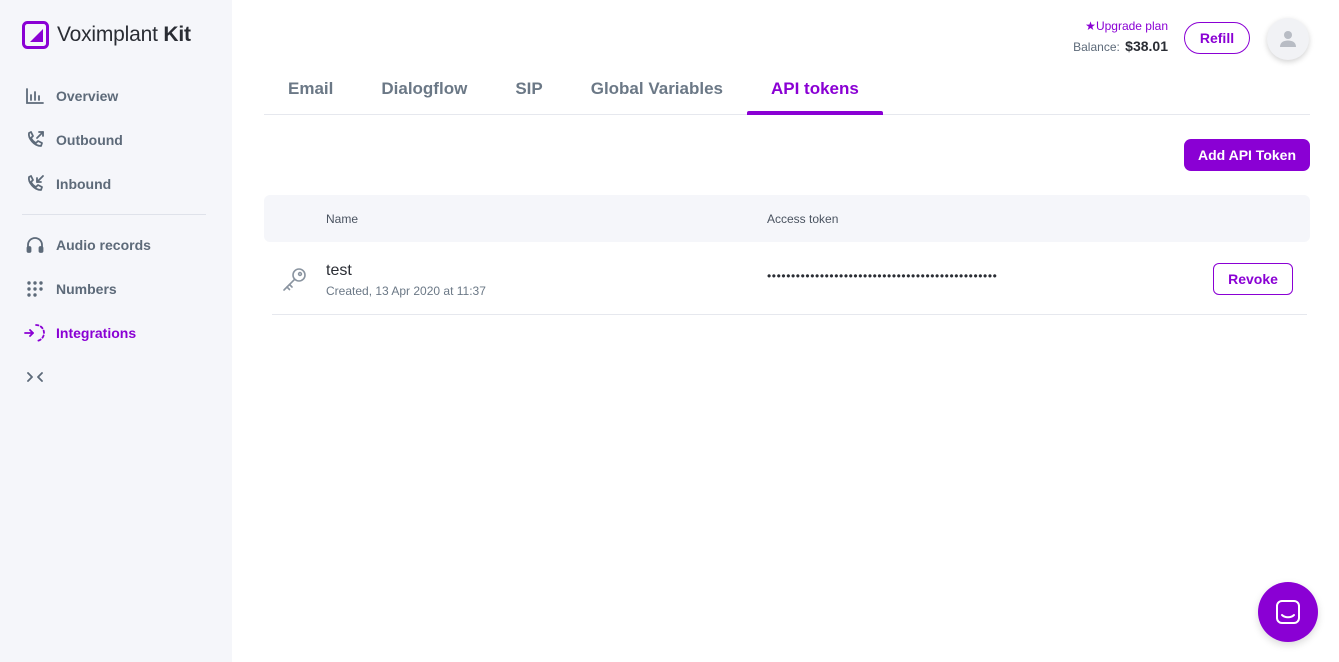  I want to click on avatar, so click(1288, 39).